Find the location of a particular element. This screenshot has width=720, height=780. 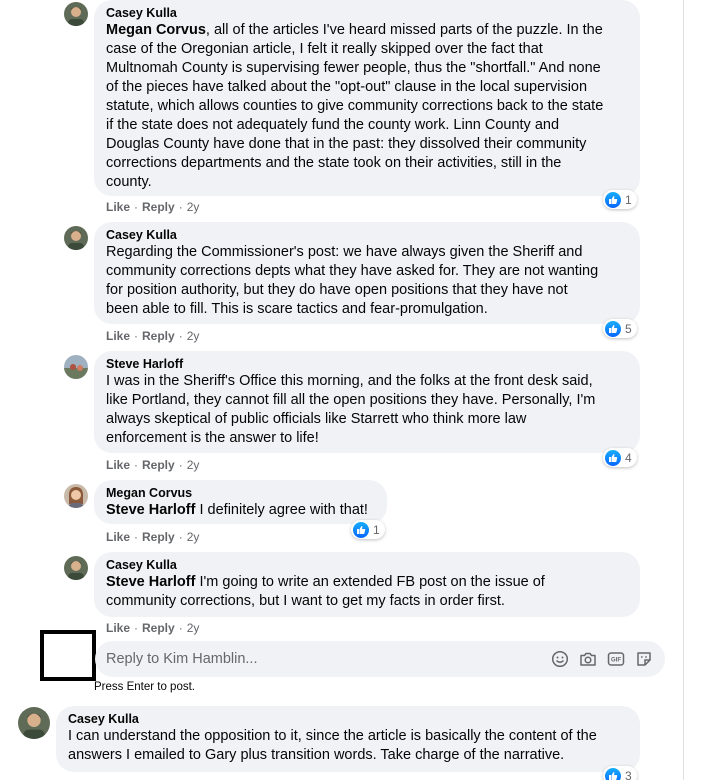

reaction-count: 5 is located at coordinates (620, 328).